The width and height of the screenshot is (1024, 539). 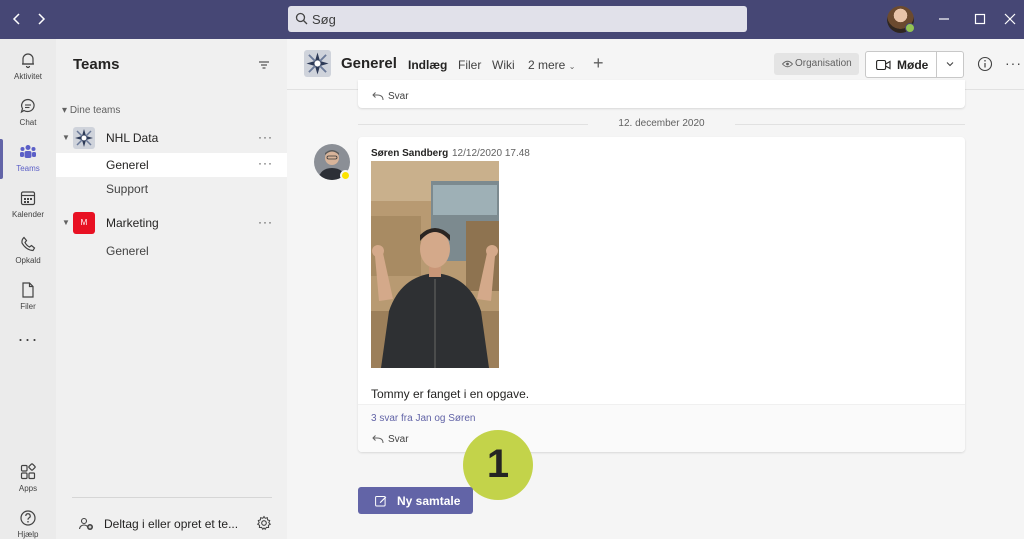 What do you see at coordinates (171, 139) in the screenshot?
I see `team-row-nhl-data: ▼ NHL Data ···` at bounding box center [171, 139].